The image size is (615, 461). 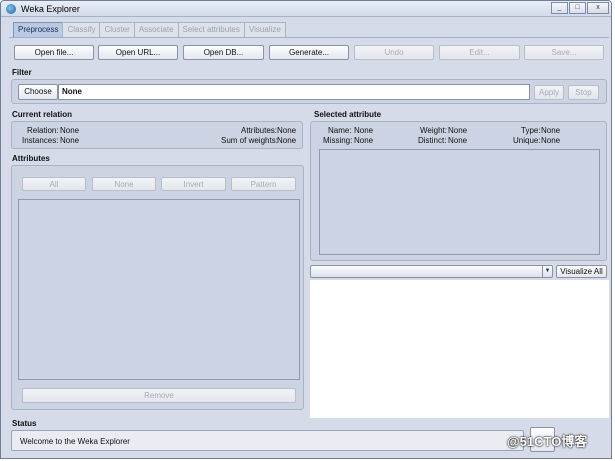 I want to click on instances-label: Instances:, so click(x=40, y=140).